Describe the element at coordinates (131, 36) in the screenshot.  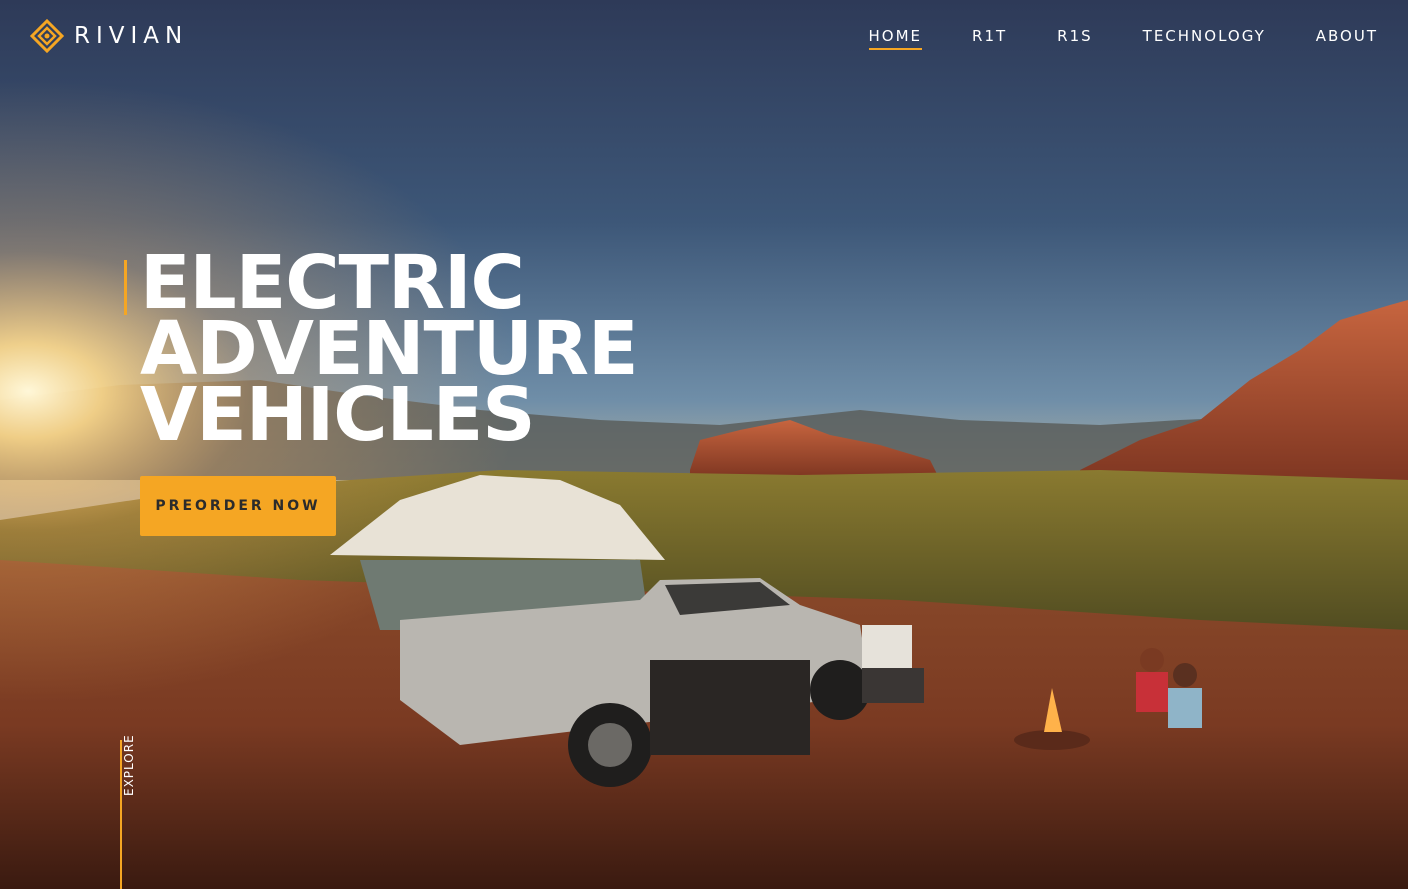
I see `brand-name: RIVIAN` at that location.